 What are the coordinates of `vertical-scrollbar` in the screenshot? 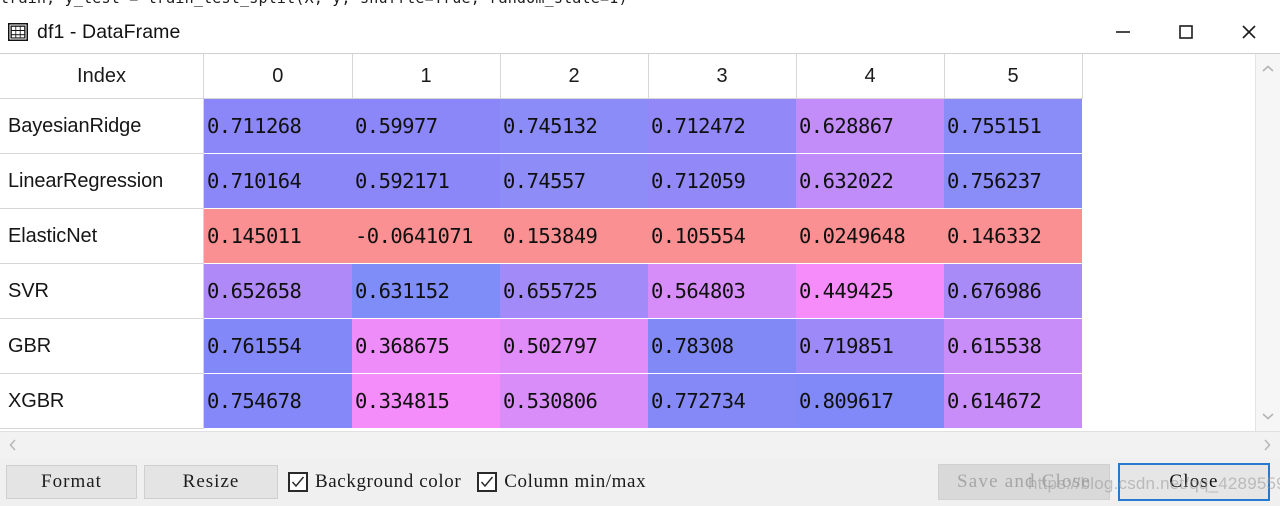 It's located at (1267, 242).